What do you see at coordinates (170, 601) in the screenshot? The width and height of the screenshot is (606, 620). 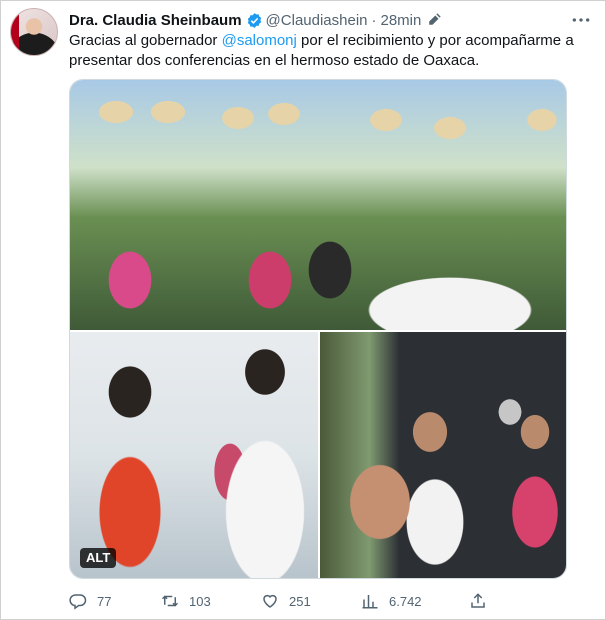 I see `retweet-icon` at bounding box center [170, 601].